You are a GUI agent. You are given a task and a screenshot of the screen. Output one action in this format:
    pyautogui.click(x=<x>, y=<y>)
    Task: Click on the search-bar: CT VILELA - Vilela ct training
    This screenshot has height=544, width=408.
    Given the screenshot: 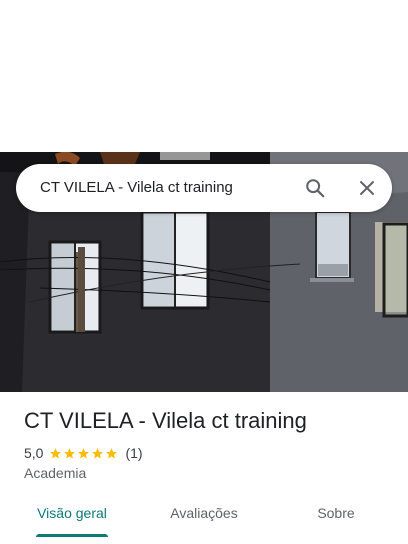 What is the action you would take?
    pyautogui.click(x=204, y=188)
    